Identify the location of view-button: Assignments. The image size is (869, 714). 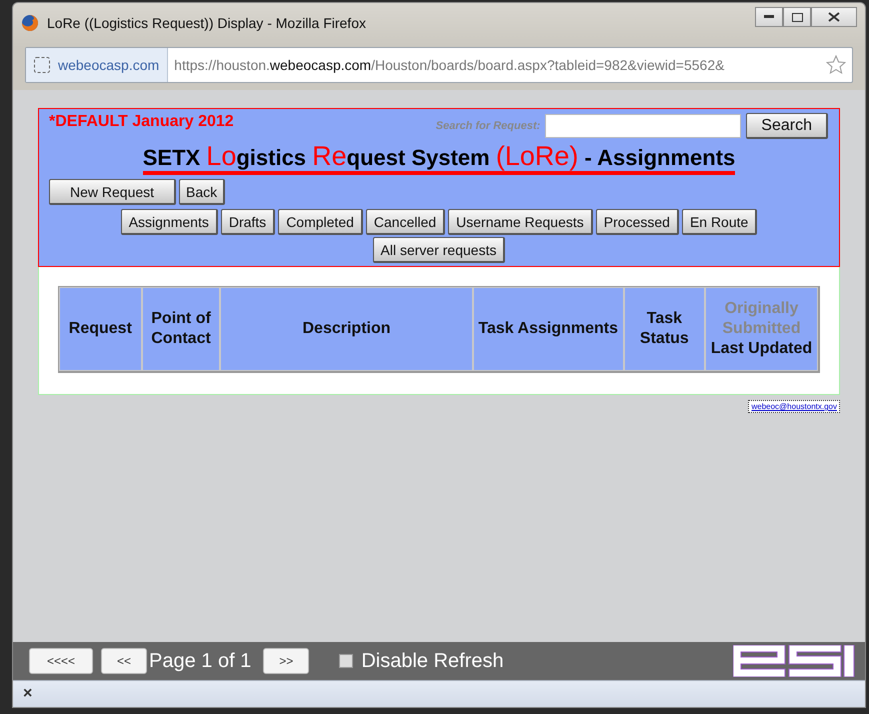
(169, 222).